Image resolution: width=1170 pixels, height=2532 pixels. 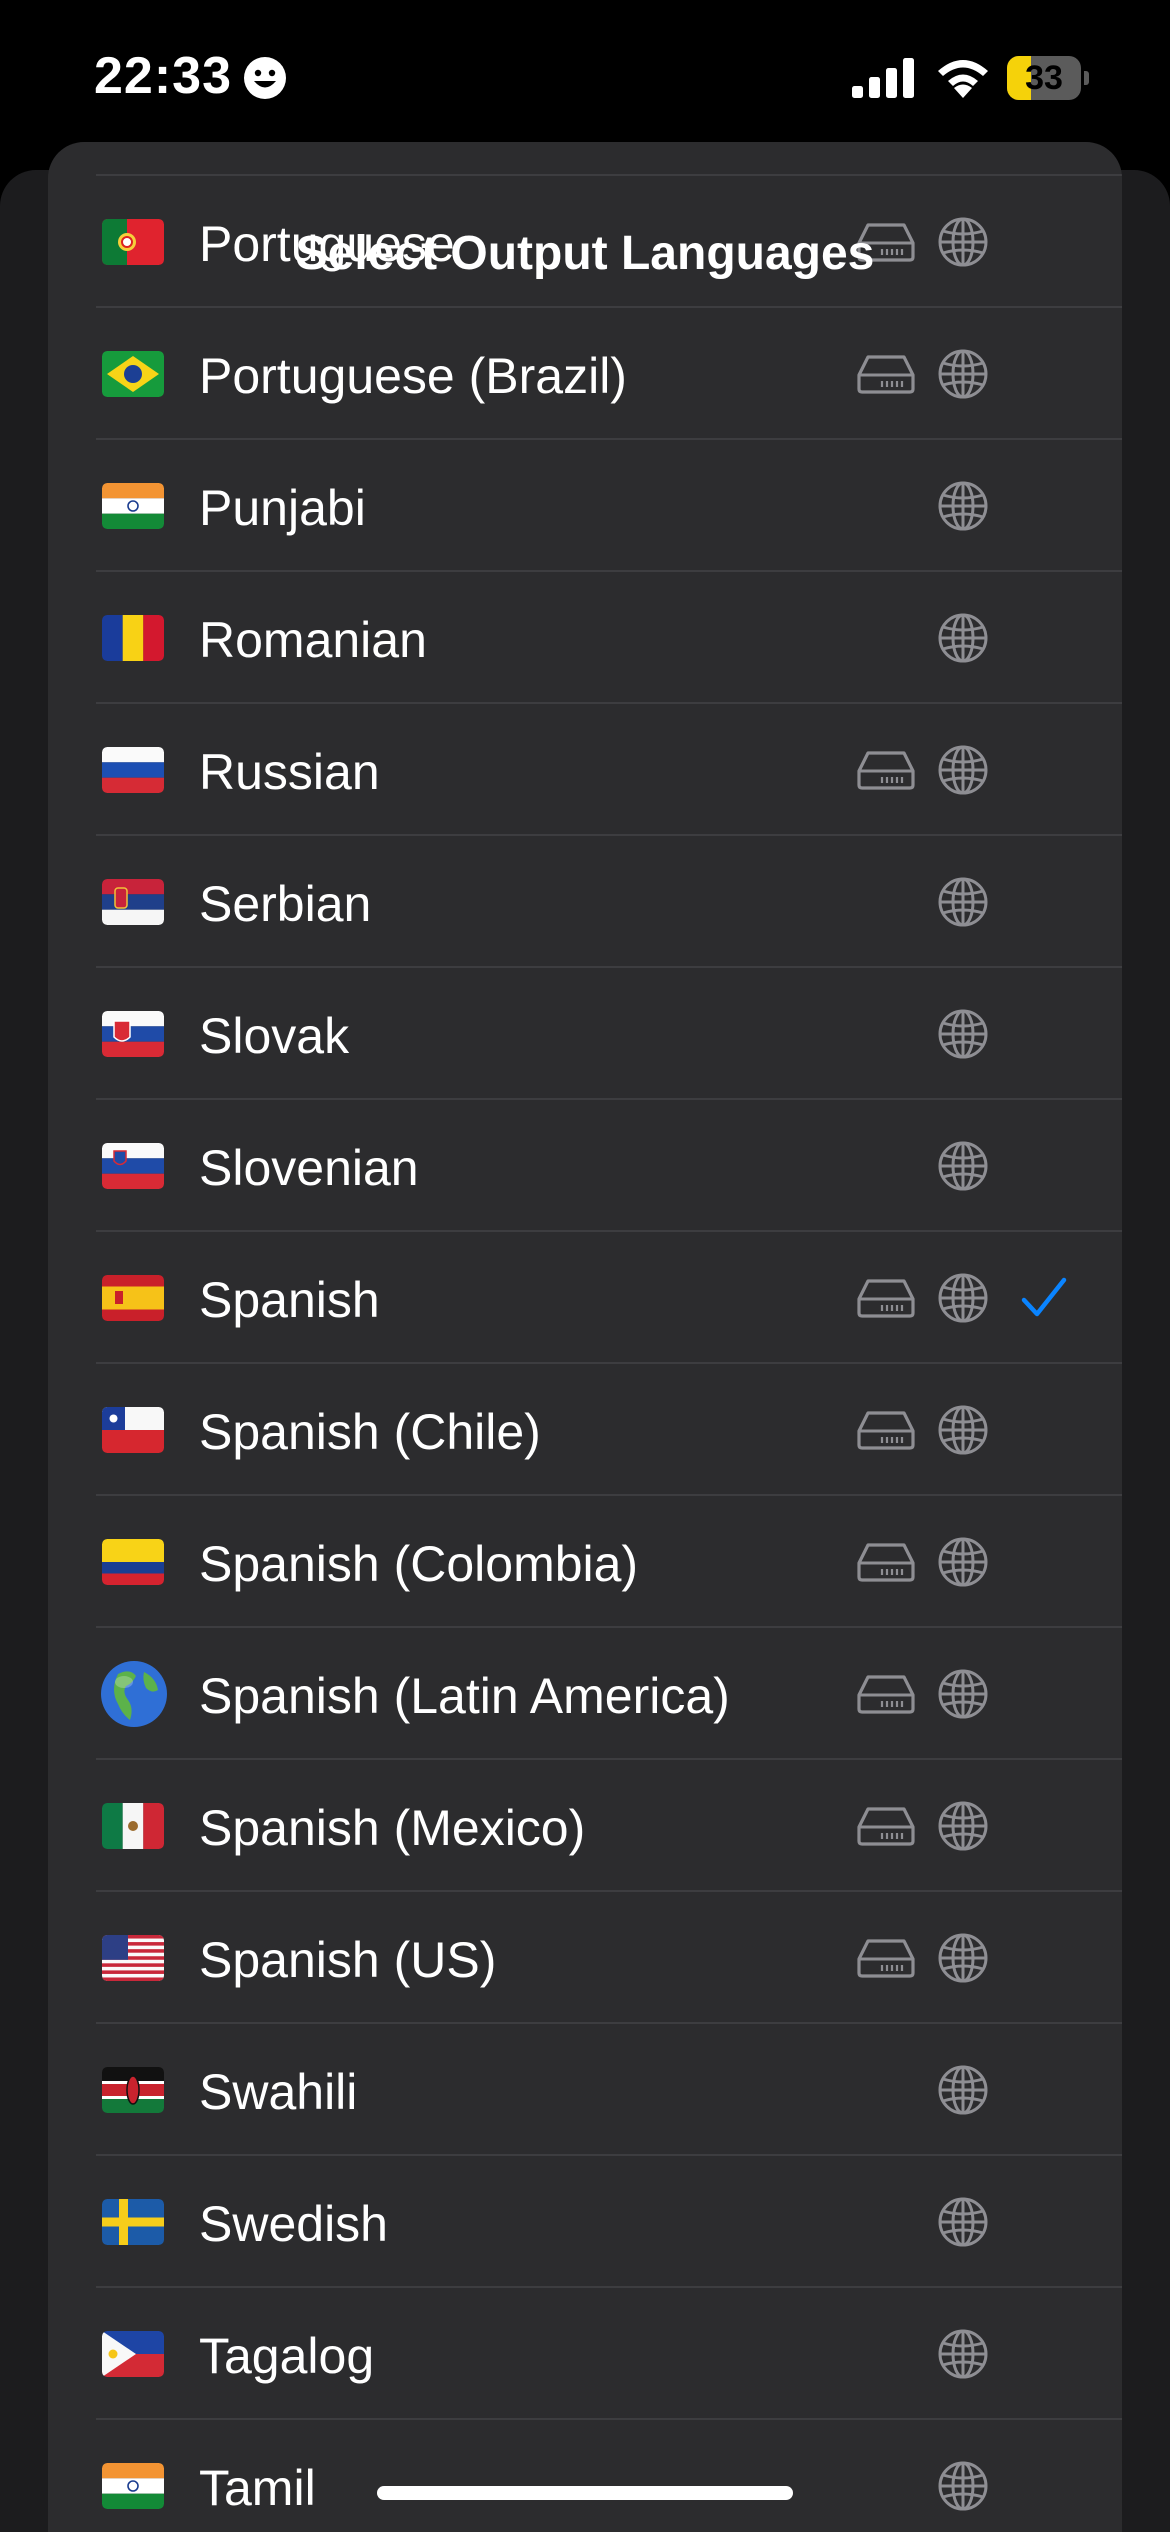 What do you see at coordinates (585, 2222) in the screenshot?
I see `language-row-swedish: Swedish` at bounding box center [585, 2222].